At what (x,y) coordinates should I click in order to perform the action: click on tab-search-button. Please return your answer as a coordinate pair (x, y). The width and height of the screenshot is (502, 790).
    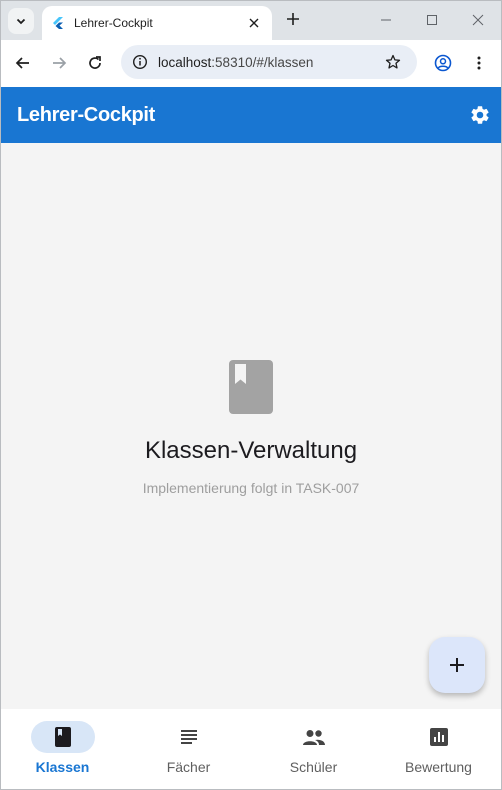
    Looking at the image, I should click on (21, 21).